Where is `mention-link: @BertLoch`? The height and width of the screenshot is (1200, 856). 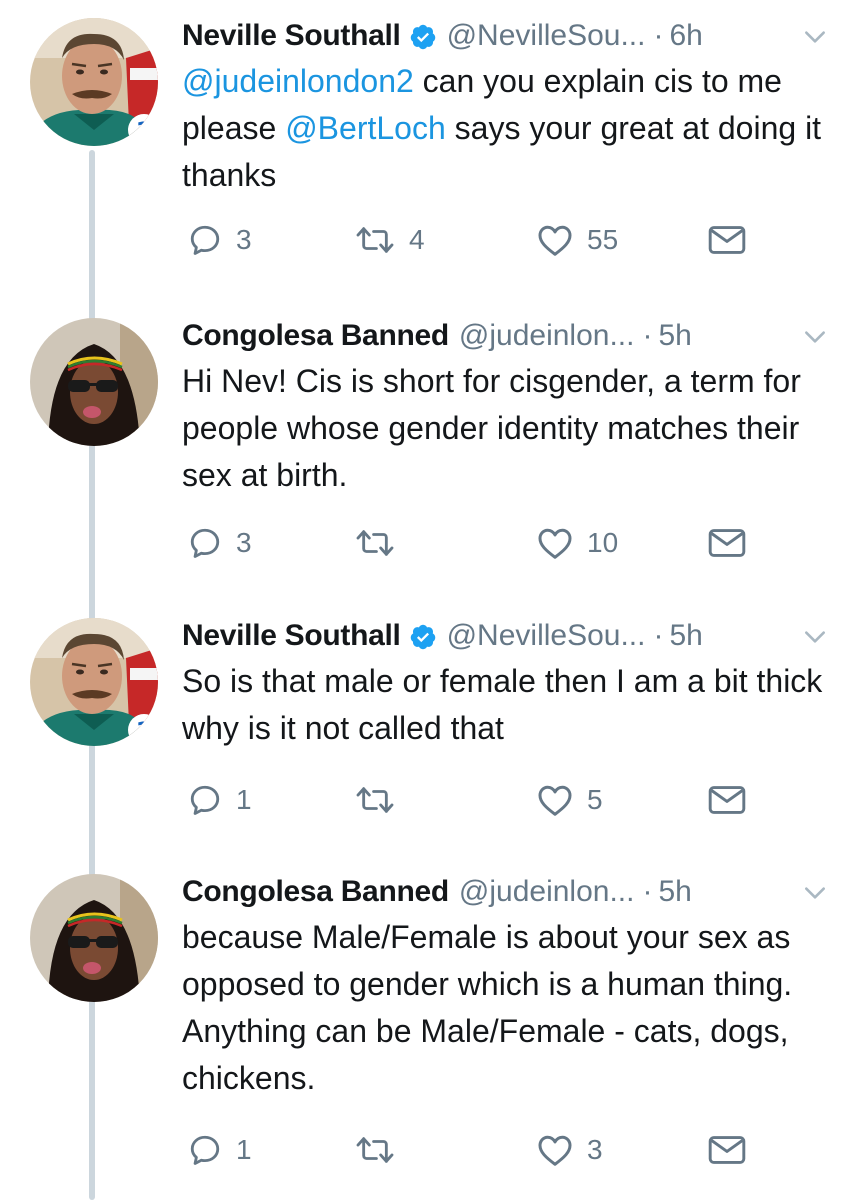 mention-link: @BertLoch is located at coordinates (365, 128).